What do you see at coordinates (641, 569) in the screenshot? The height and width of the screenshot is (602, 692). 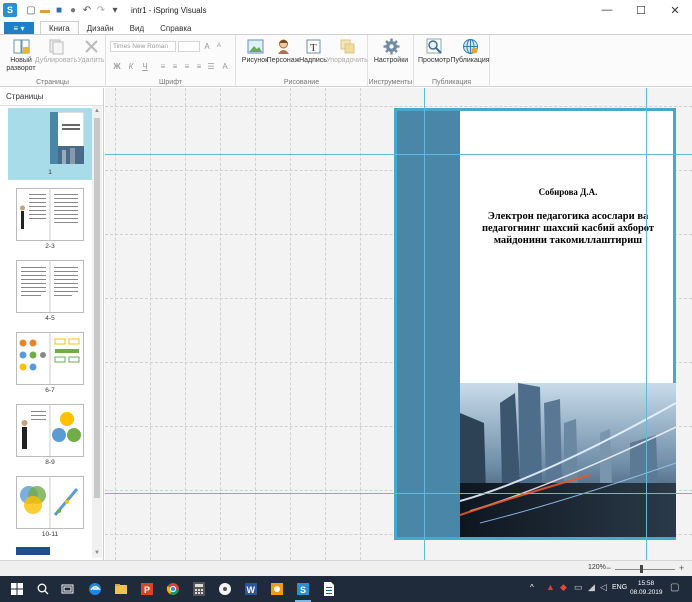 I see `zoom-slider-knob` at bounding box center [641, 569].